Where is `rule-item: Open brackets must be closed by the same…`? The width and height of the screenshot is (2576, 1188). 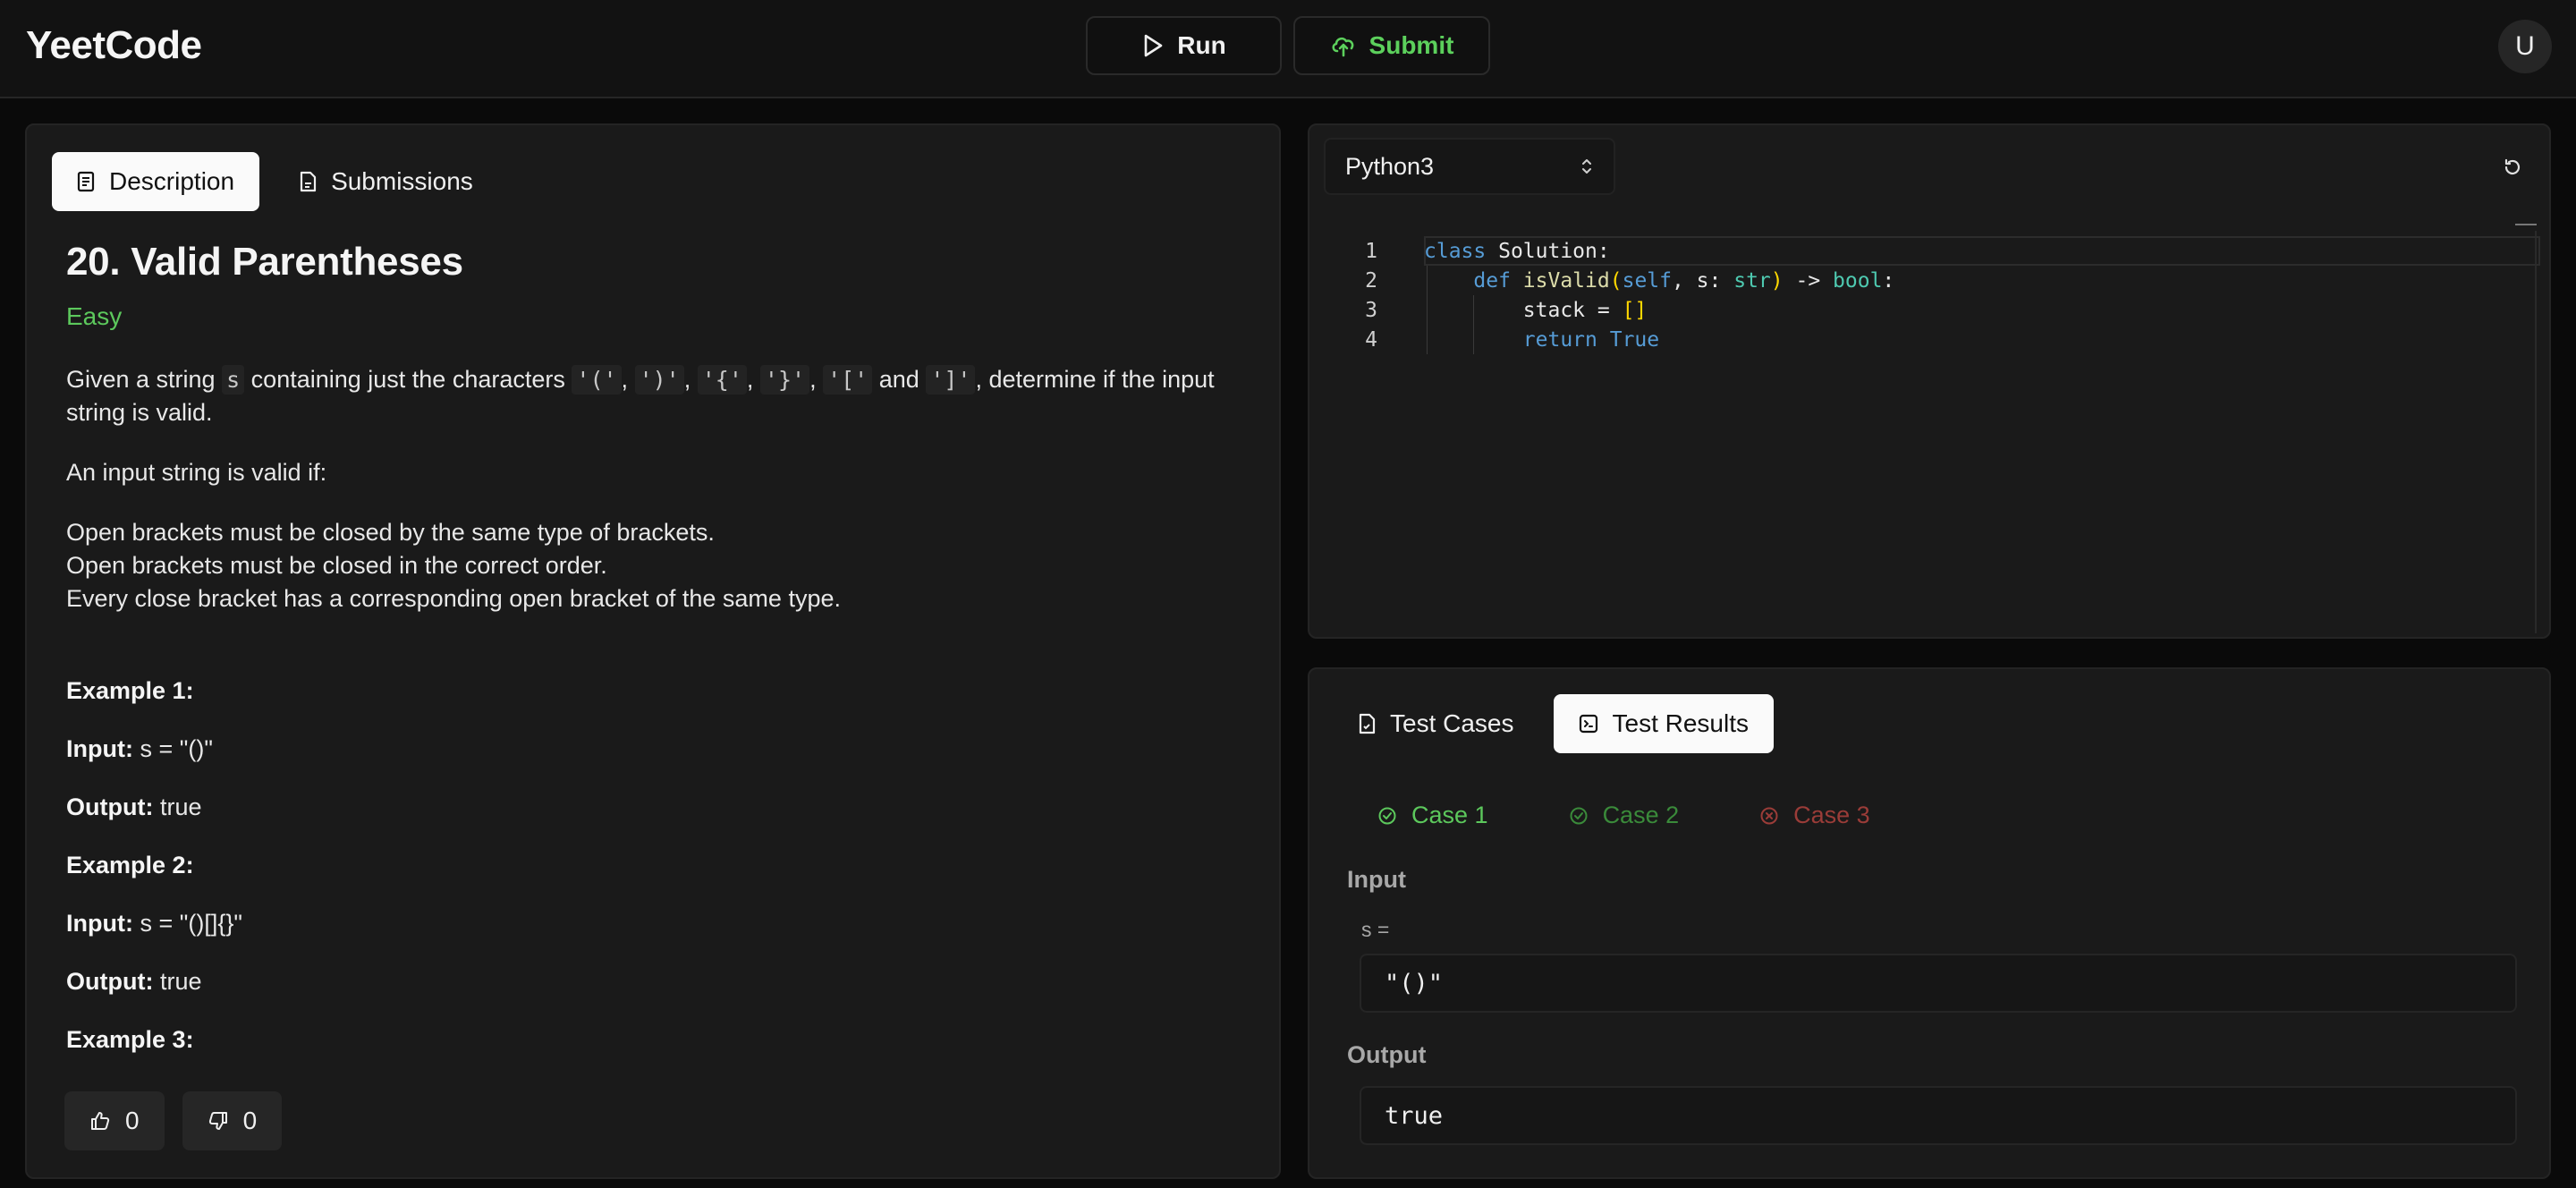
rule-item: Open brackets must be closed by the same… is located at coordinates (390, 532).